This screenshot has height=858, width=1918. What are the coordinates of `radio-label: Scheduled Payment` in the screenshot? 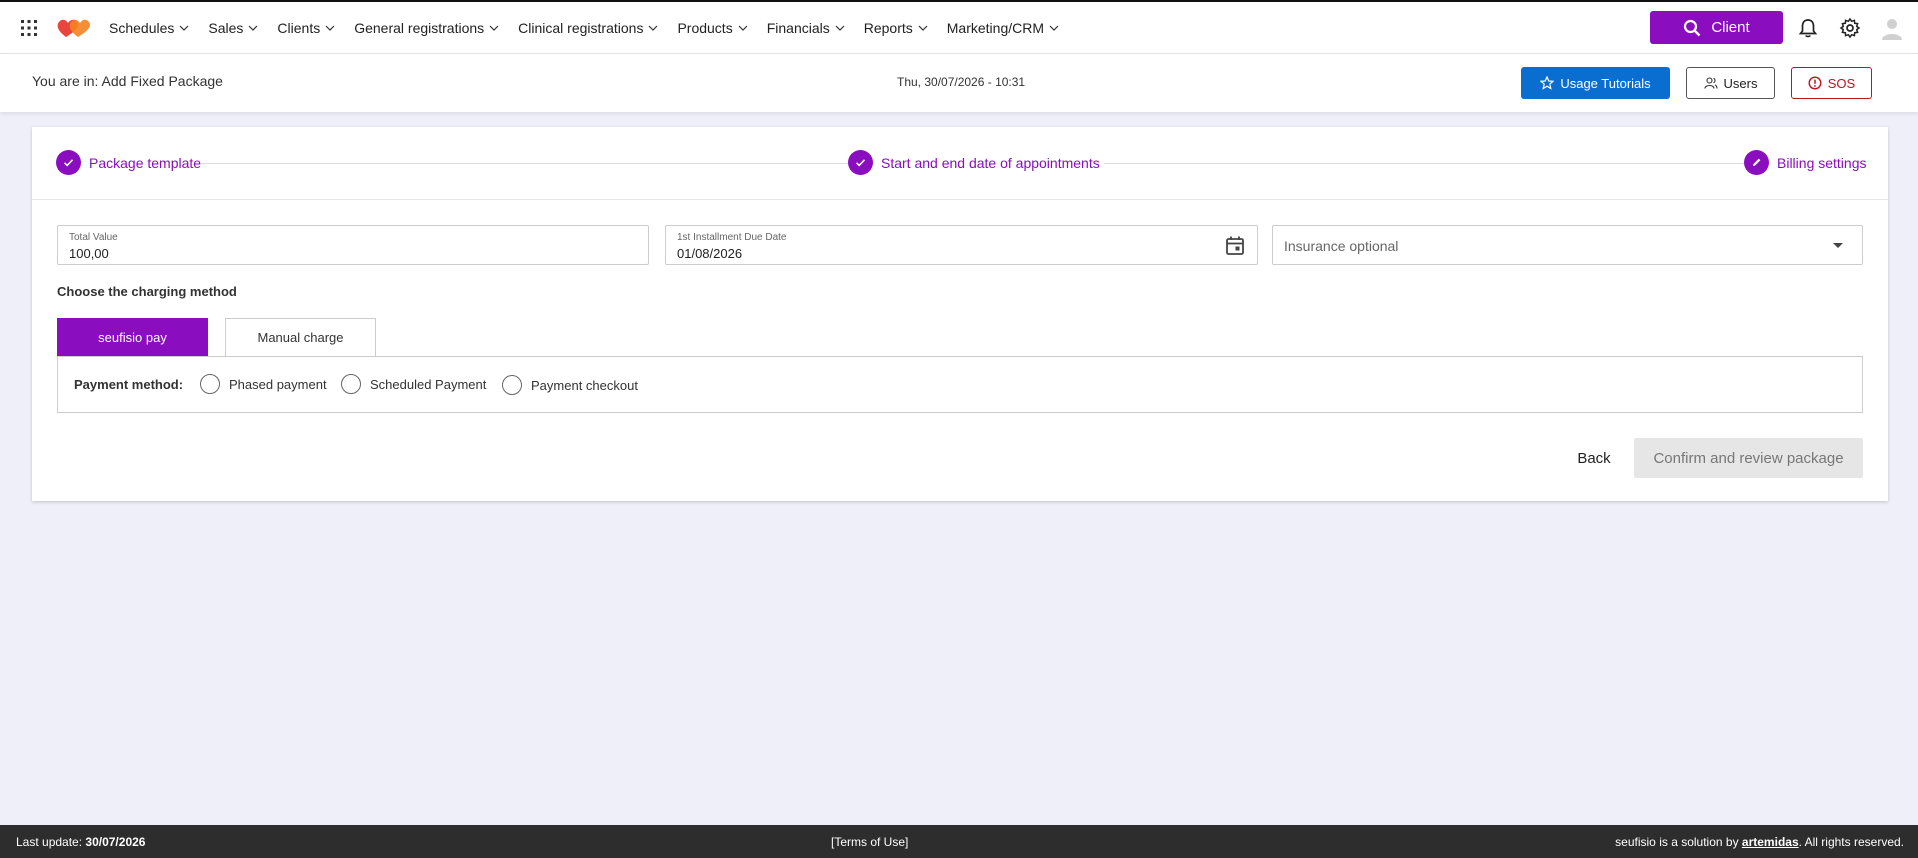 It's located at (428, 384).